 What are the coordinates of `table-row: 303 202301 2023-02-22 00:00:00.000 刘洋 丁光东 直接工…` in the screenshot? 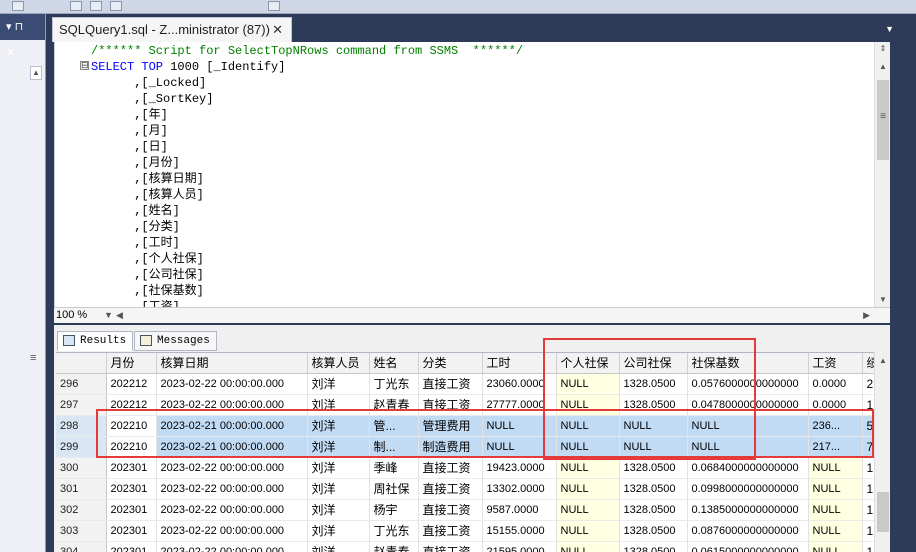 It's located at (469, 531).